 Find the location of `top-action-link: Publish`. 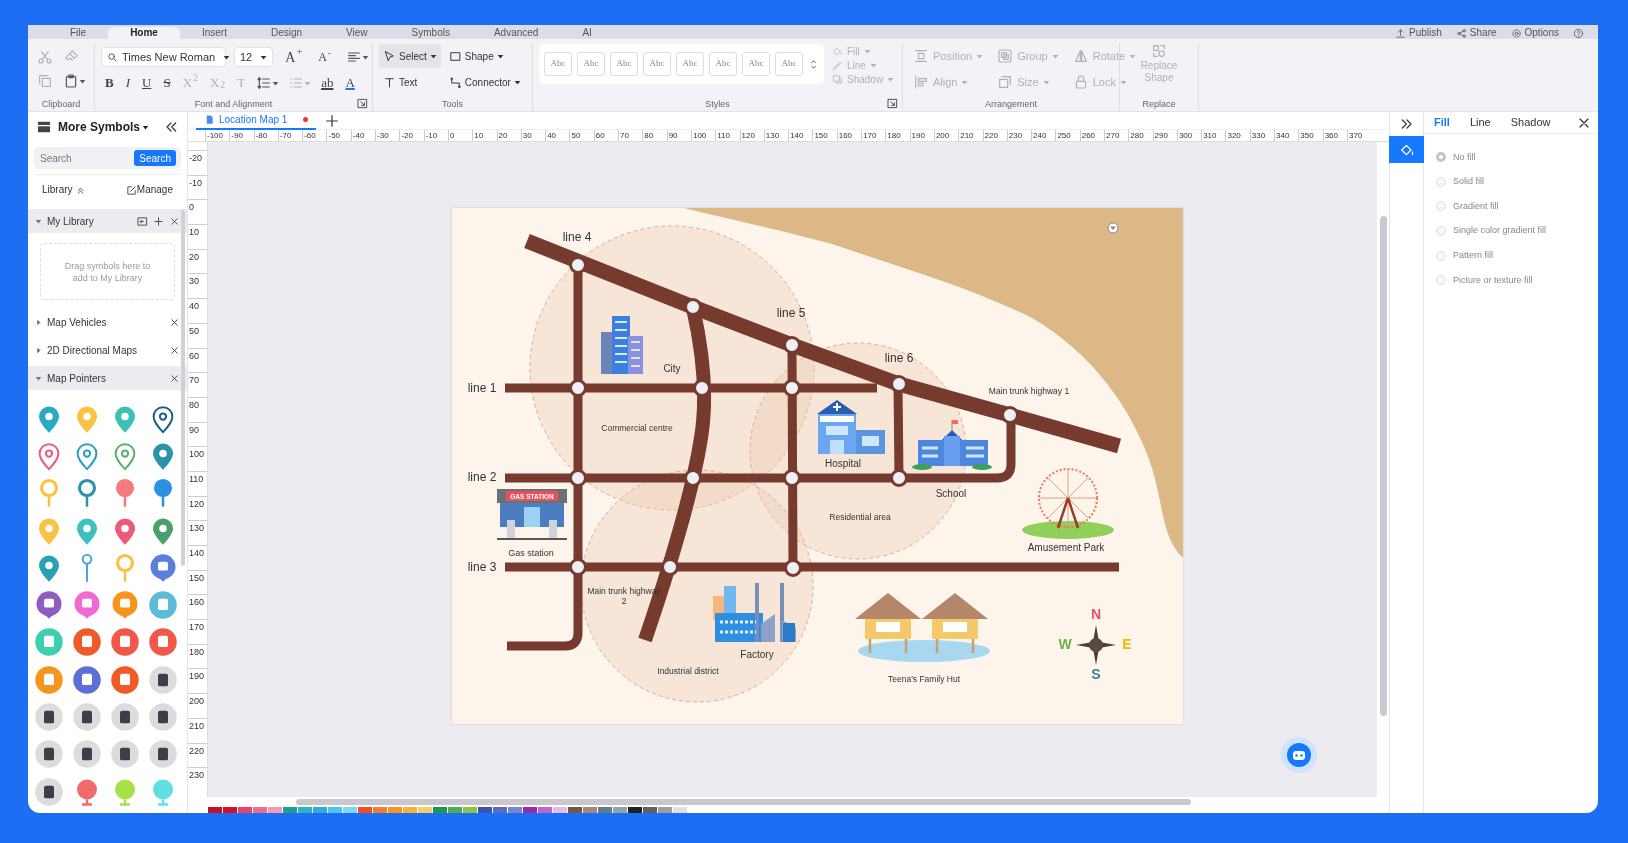

top-action-link: Publish is located at coordinates (1418, 33).